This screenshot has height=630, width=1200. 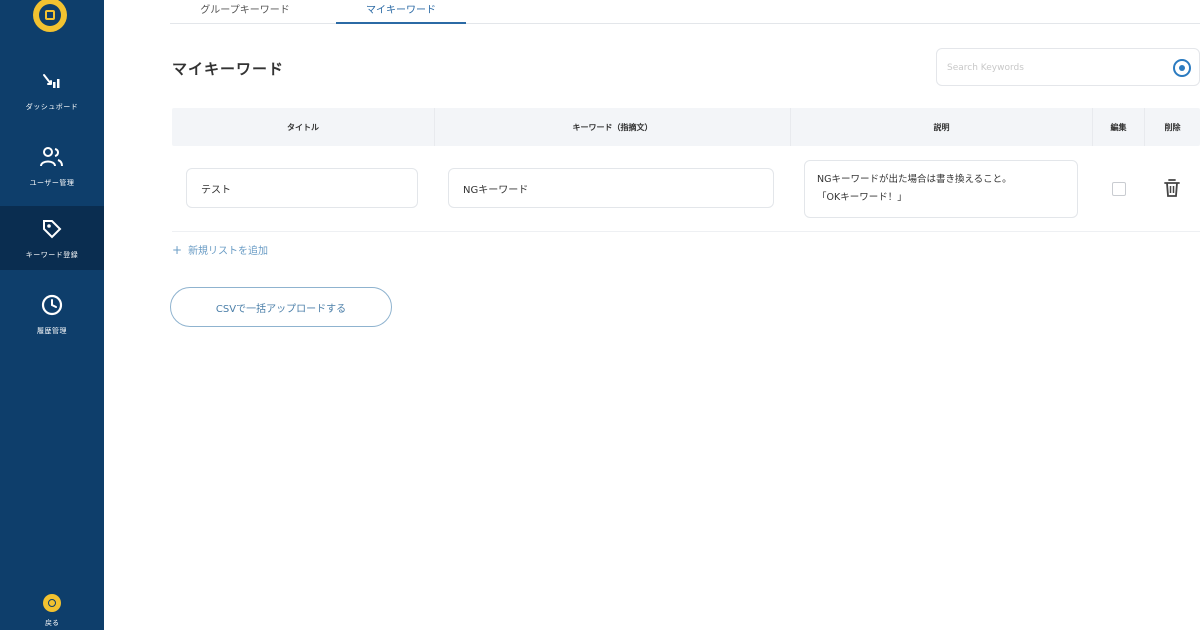 I want to click on search-icon, so click(x=1182, y=68).